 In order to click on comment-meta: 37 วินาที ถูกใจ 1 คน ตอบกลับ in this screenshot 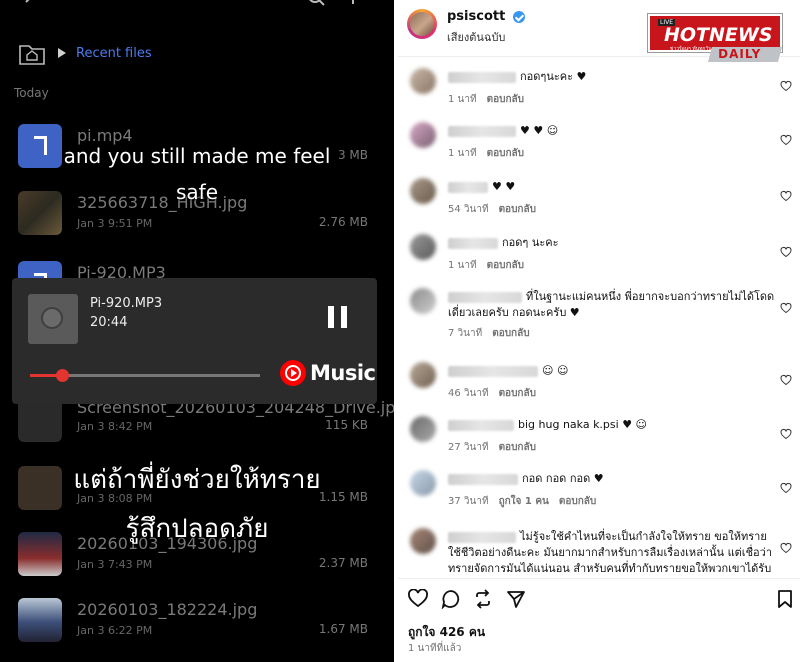, I will do `click(522, 501)`.